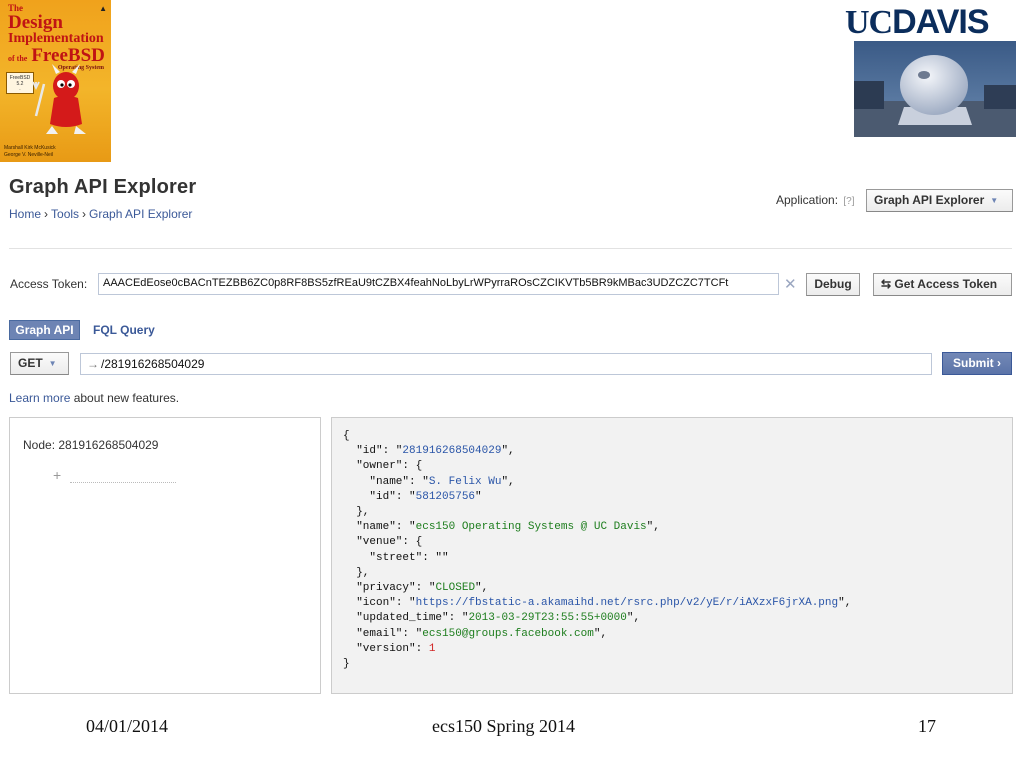 This screenshot has width=1024, height=768. I want to click on application-select-value: Graph API Explorer, so click(929, 200).